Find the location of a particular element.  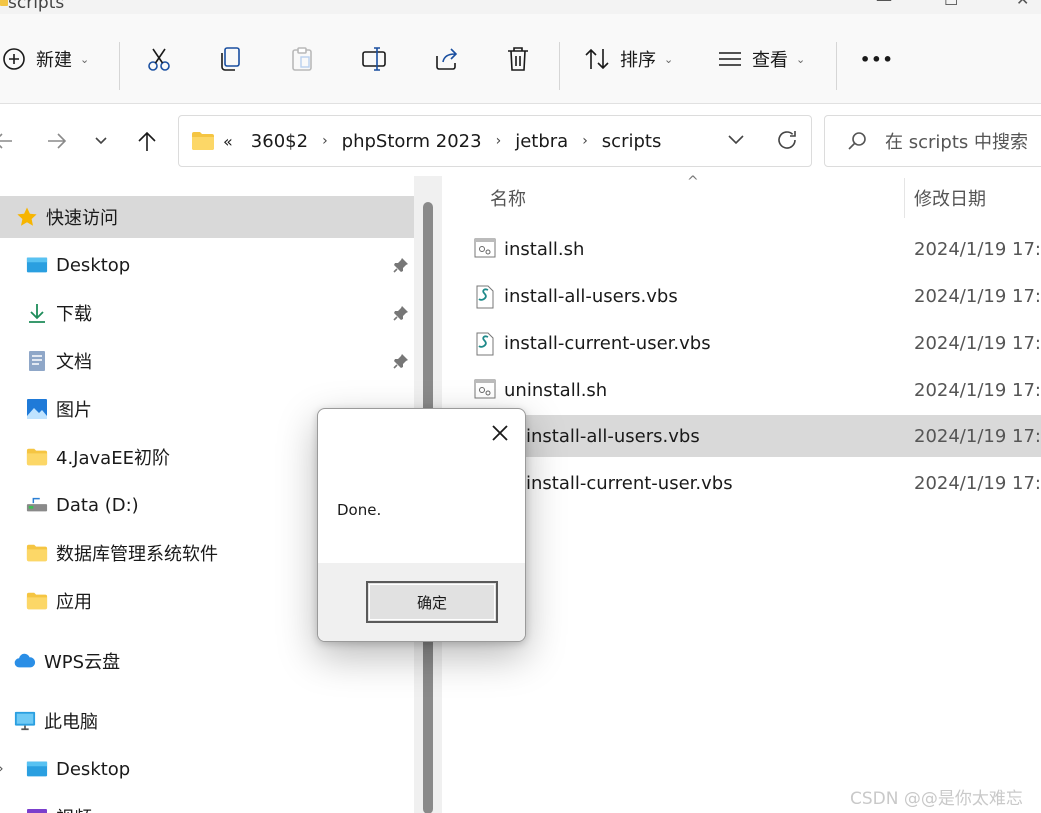

sidebar-item-pc-desktop: › Desktop is located at coordinates (207, 769).